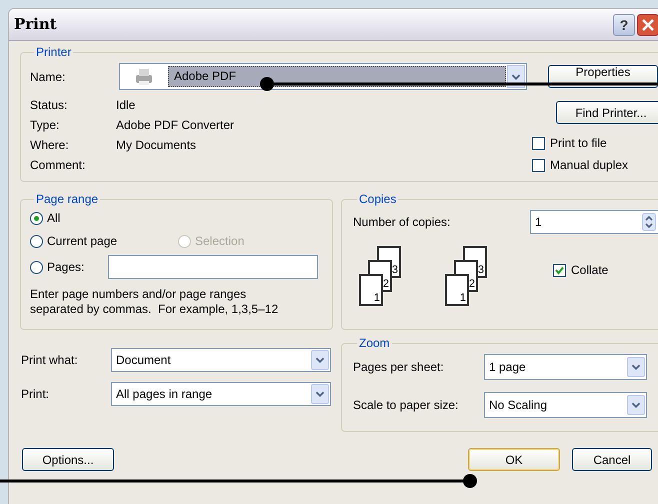  What do you see at coordinates (565, 367) in the screenshot?
I see `dropdown-field: 1 page` at bounding box center [565, 367].